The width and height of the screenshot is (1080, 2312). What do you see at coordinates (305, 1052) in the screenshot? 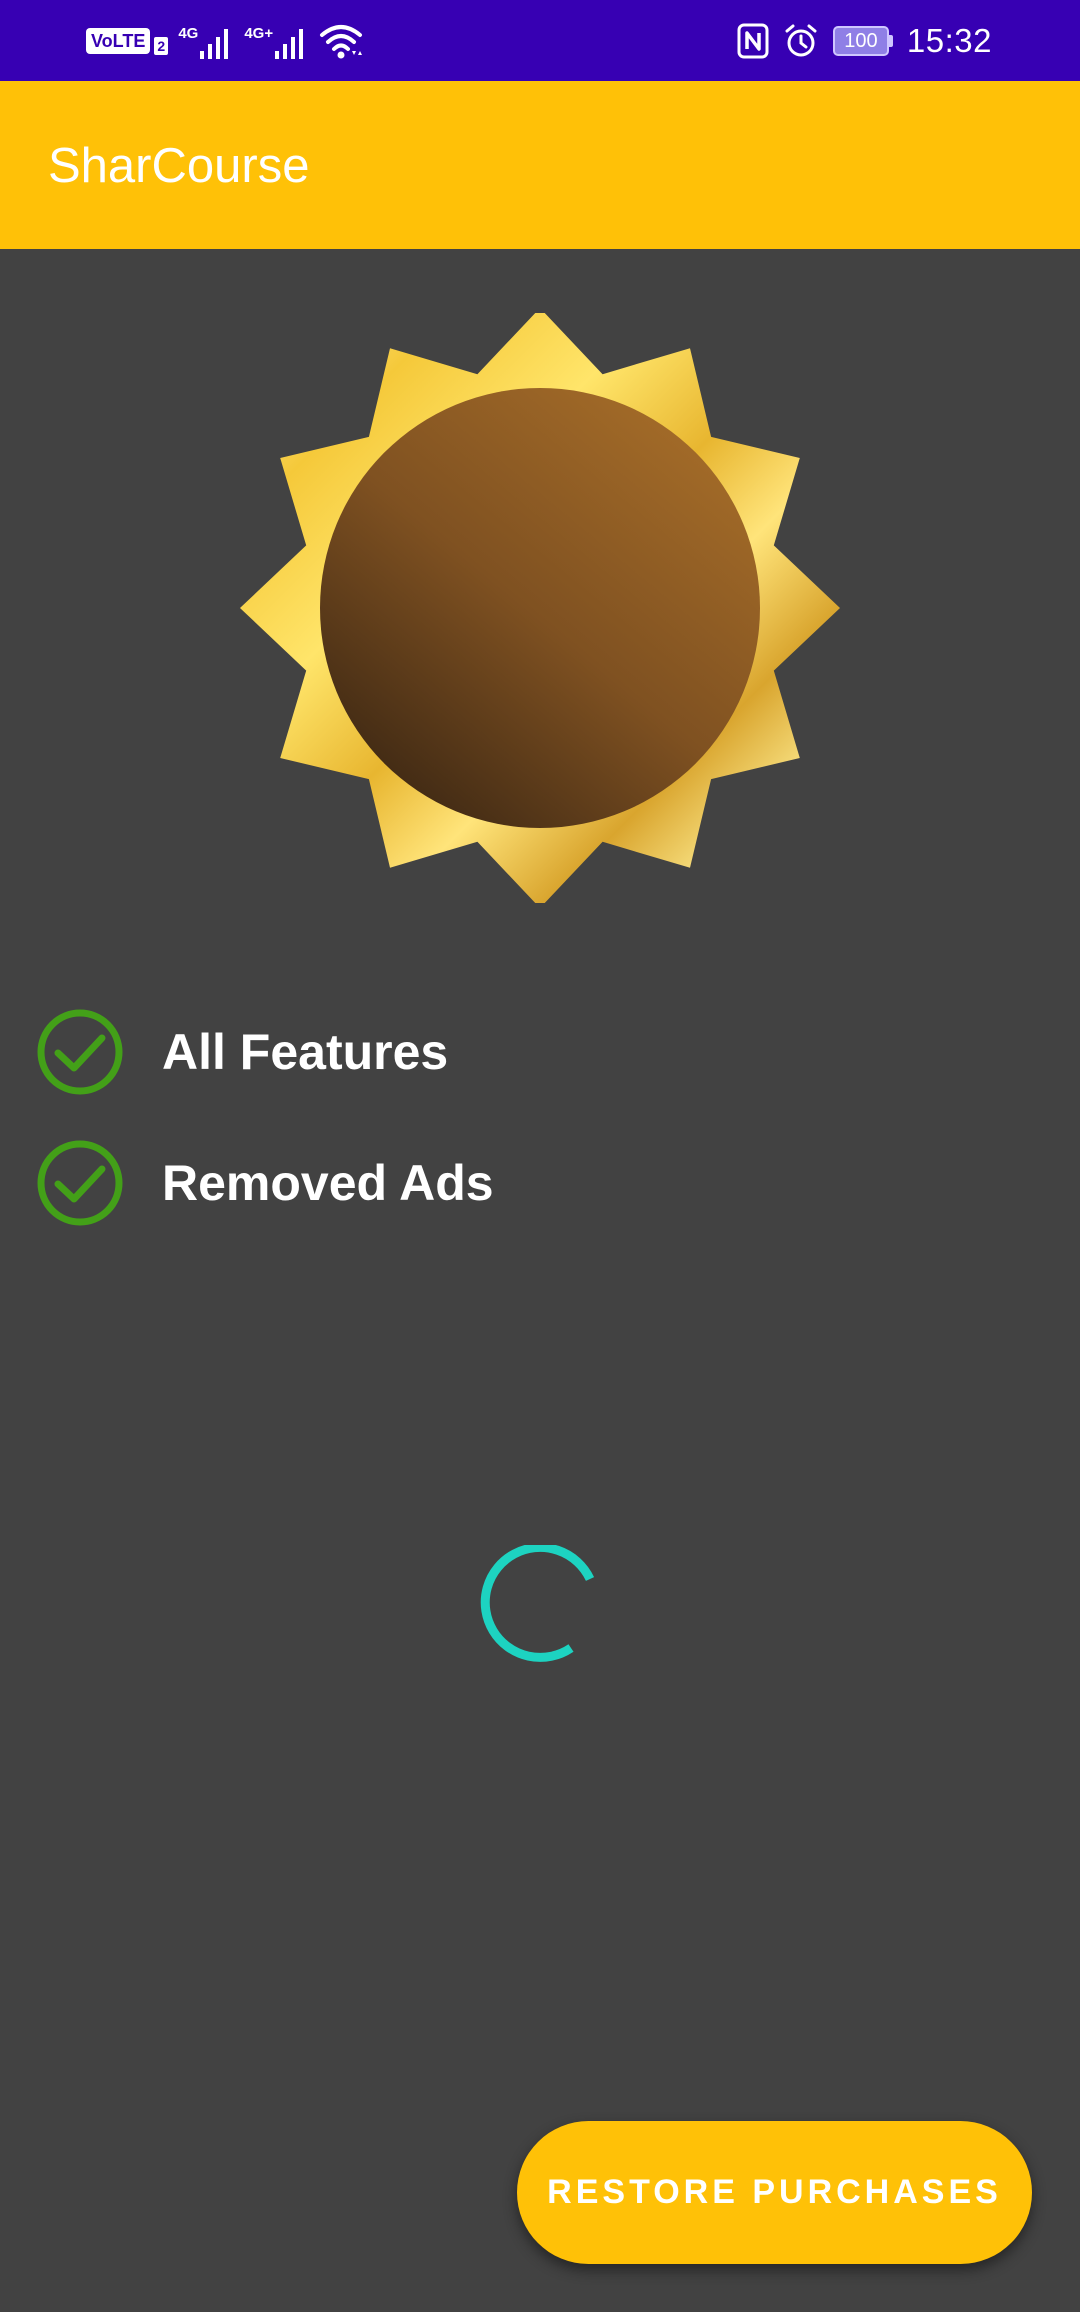
I see `feature-label: All Features` at bounding box center [305, 1052].